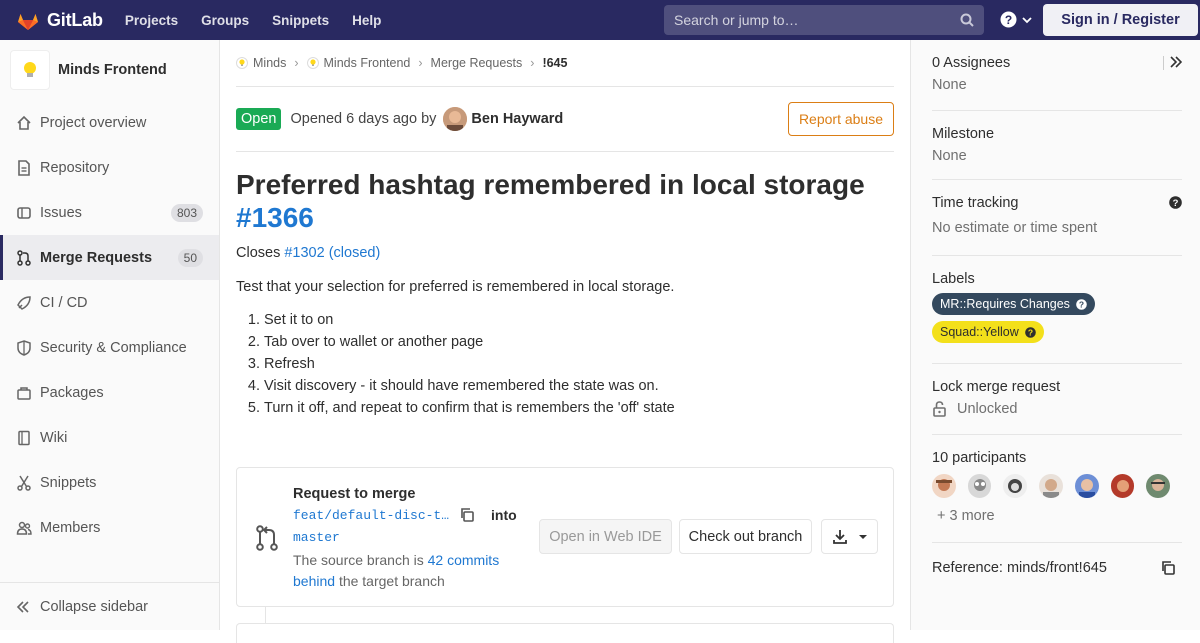 The image size is (1200, 643). I want to click on participants-label: 10 participants, so click(979, 458).